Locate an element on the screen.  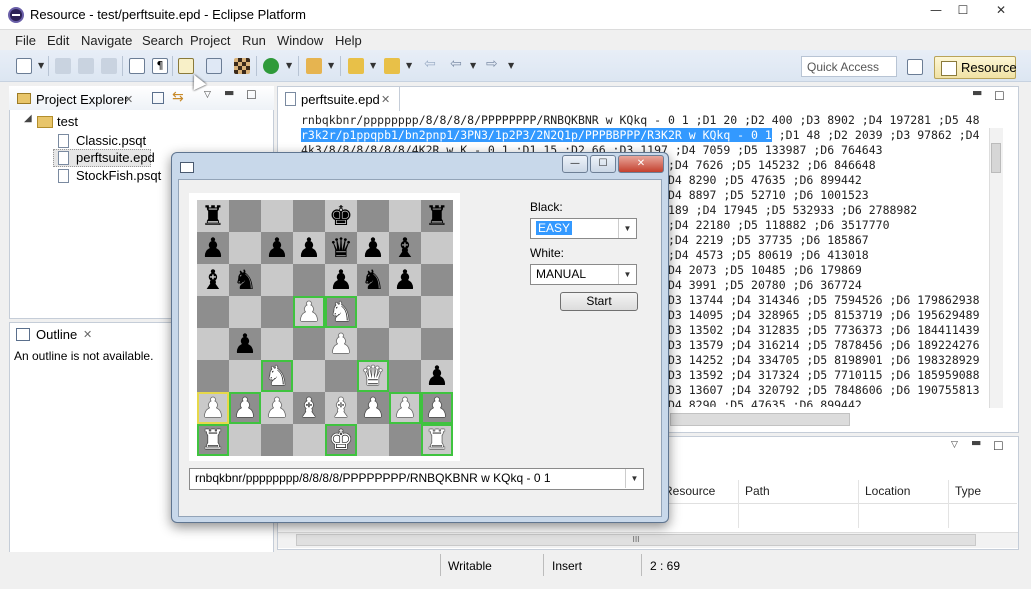
previous-annotation-icon is located at coordinates (392, 66).